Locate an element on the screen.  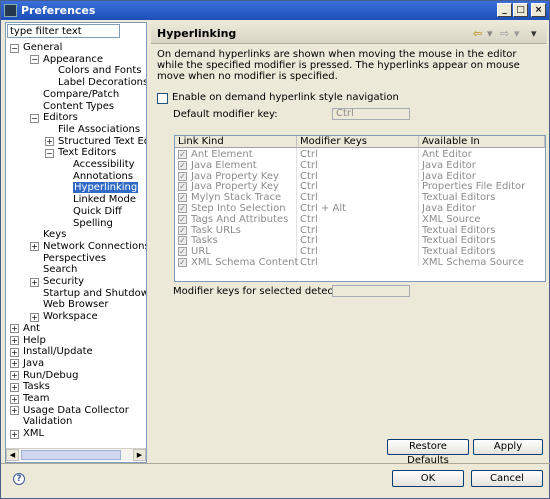
filter-input is located at coordinates (63, 31).